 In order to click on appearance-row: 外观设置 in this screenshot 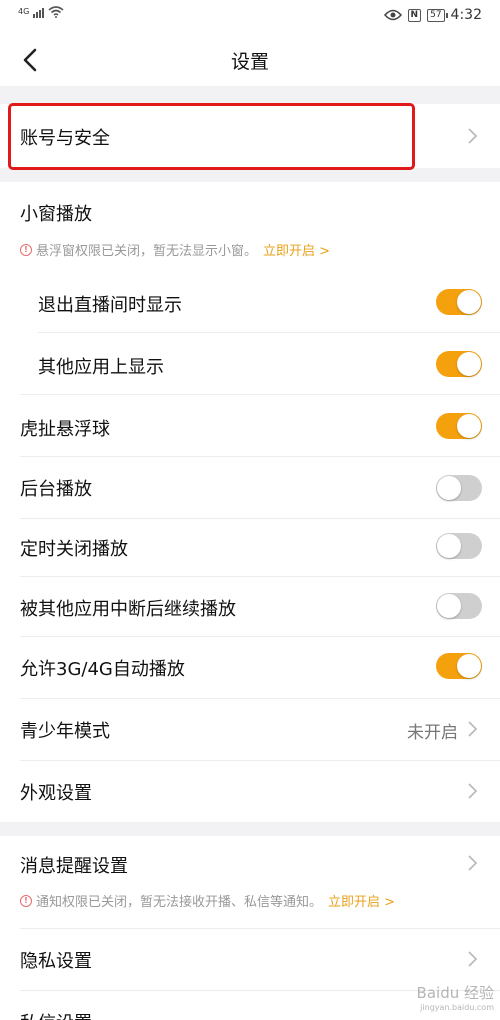, I will do `click(250, 791)`.